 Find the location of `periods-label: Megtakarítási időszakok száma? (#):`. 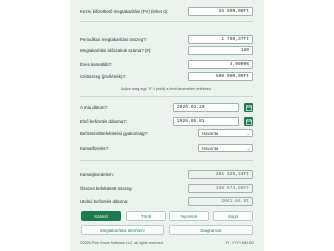

periods-label: Megtakarítási időszakok száma? (#): is located at coordinates (116, 50).